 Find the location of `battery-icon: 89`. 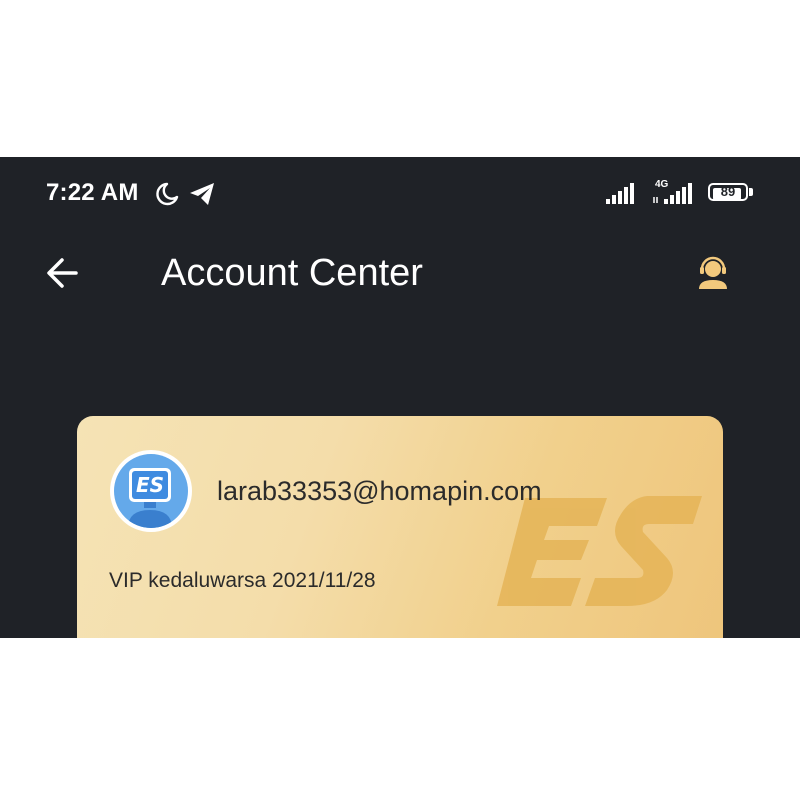

battery-icon: 89 is located at coordinates (732, 193).